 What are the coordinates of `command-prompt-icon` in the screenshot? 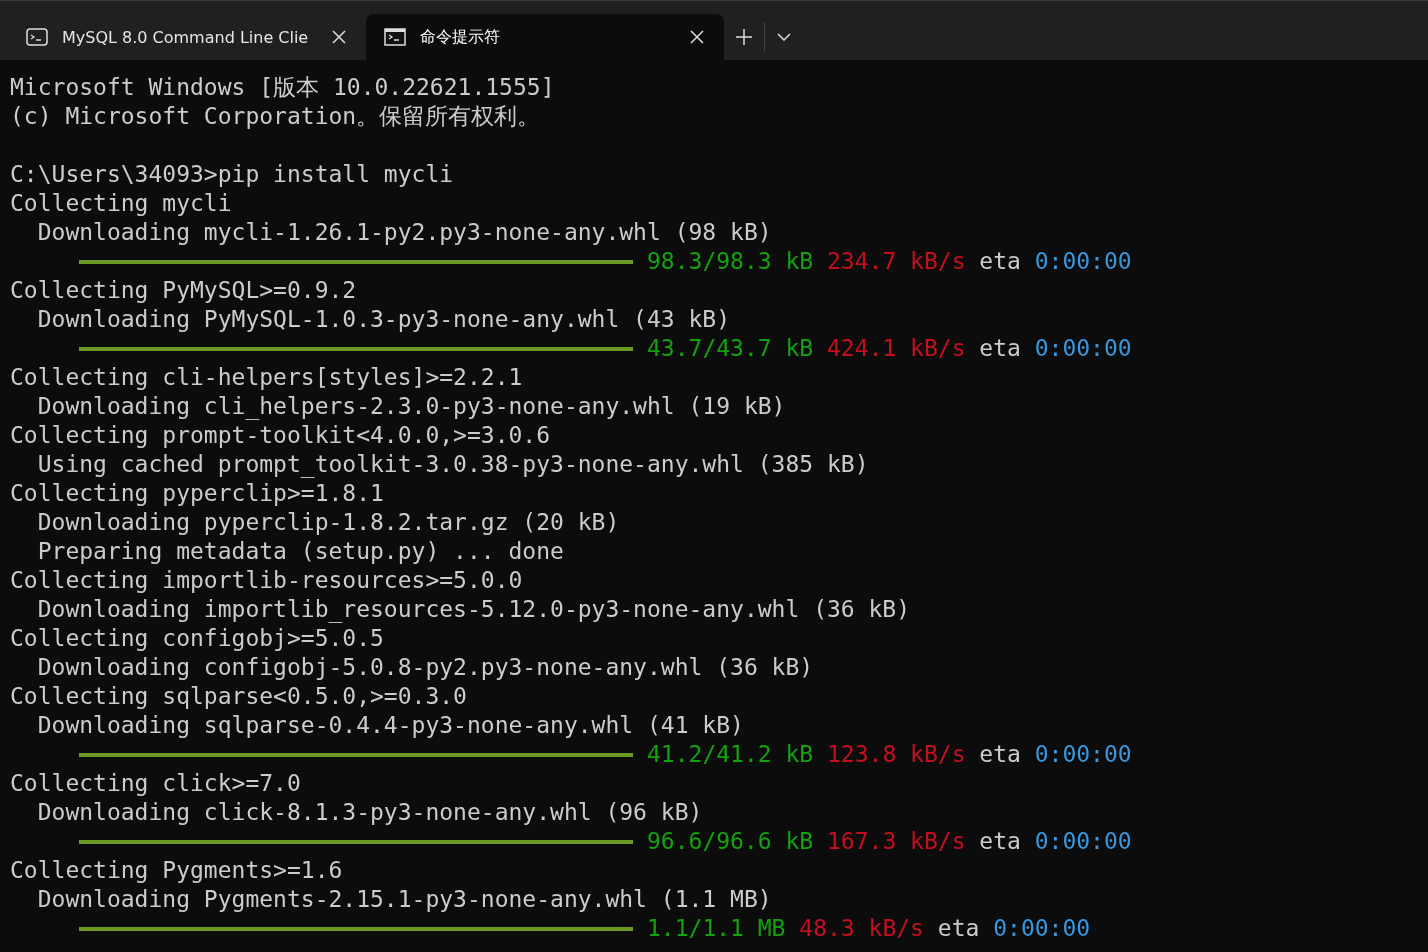 It's located at (37, 37).